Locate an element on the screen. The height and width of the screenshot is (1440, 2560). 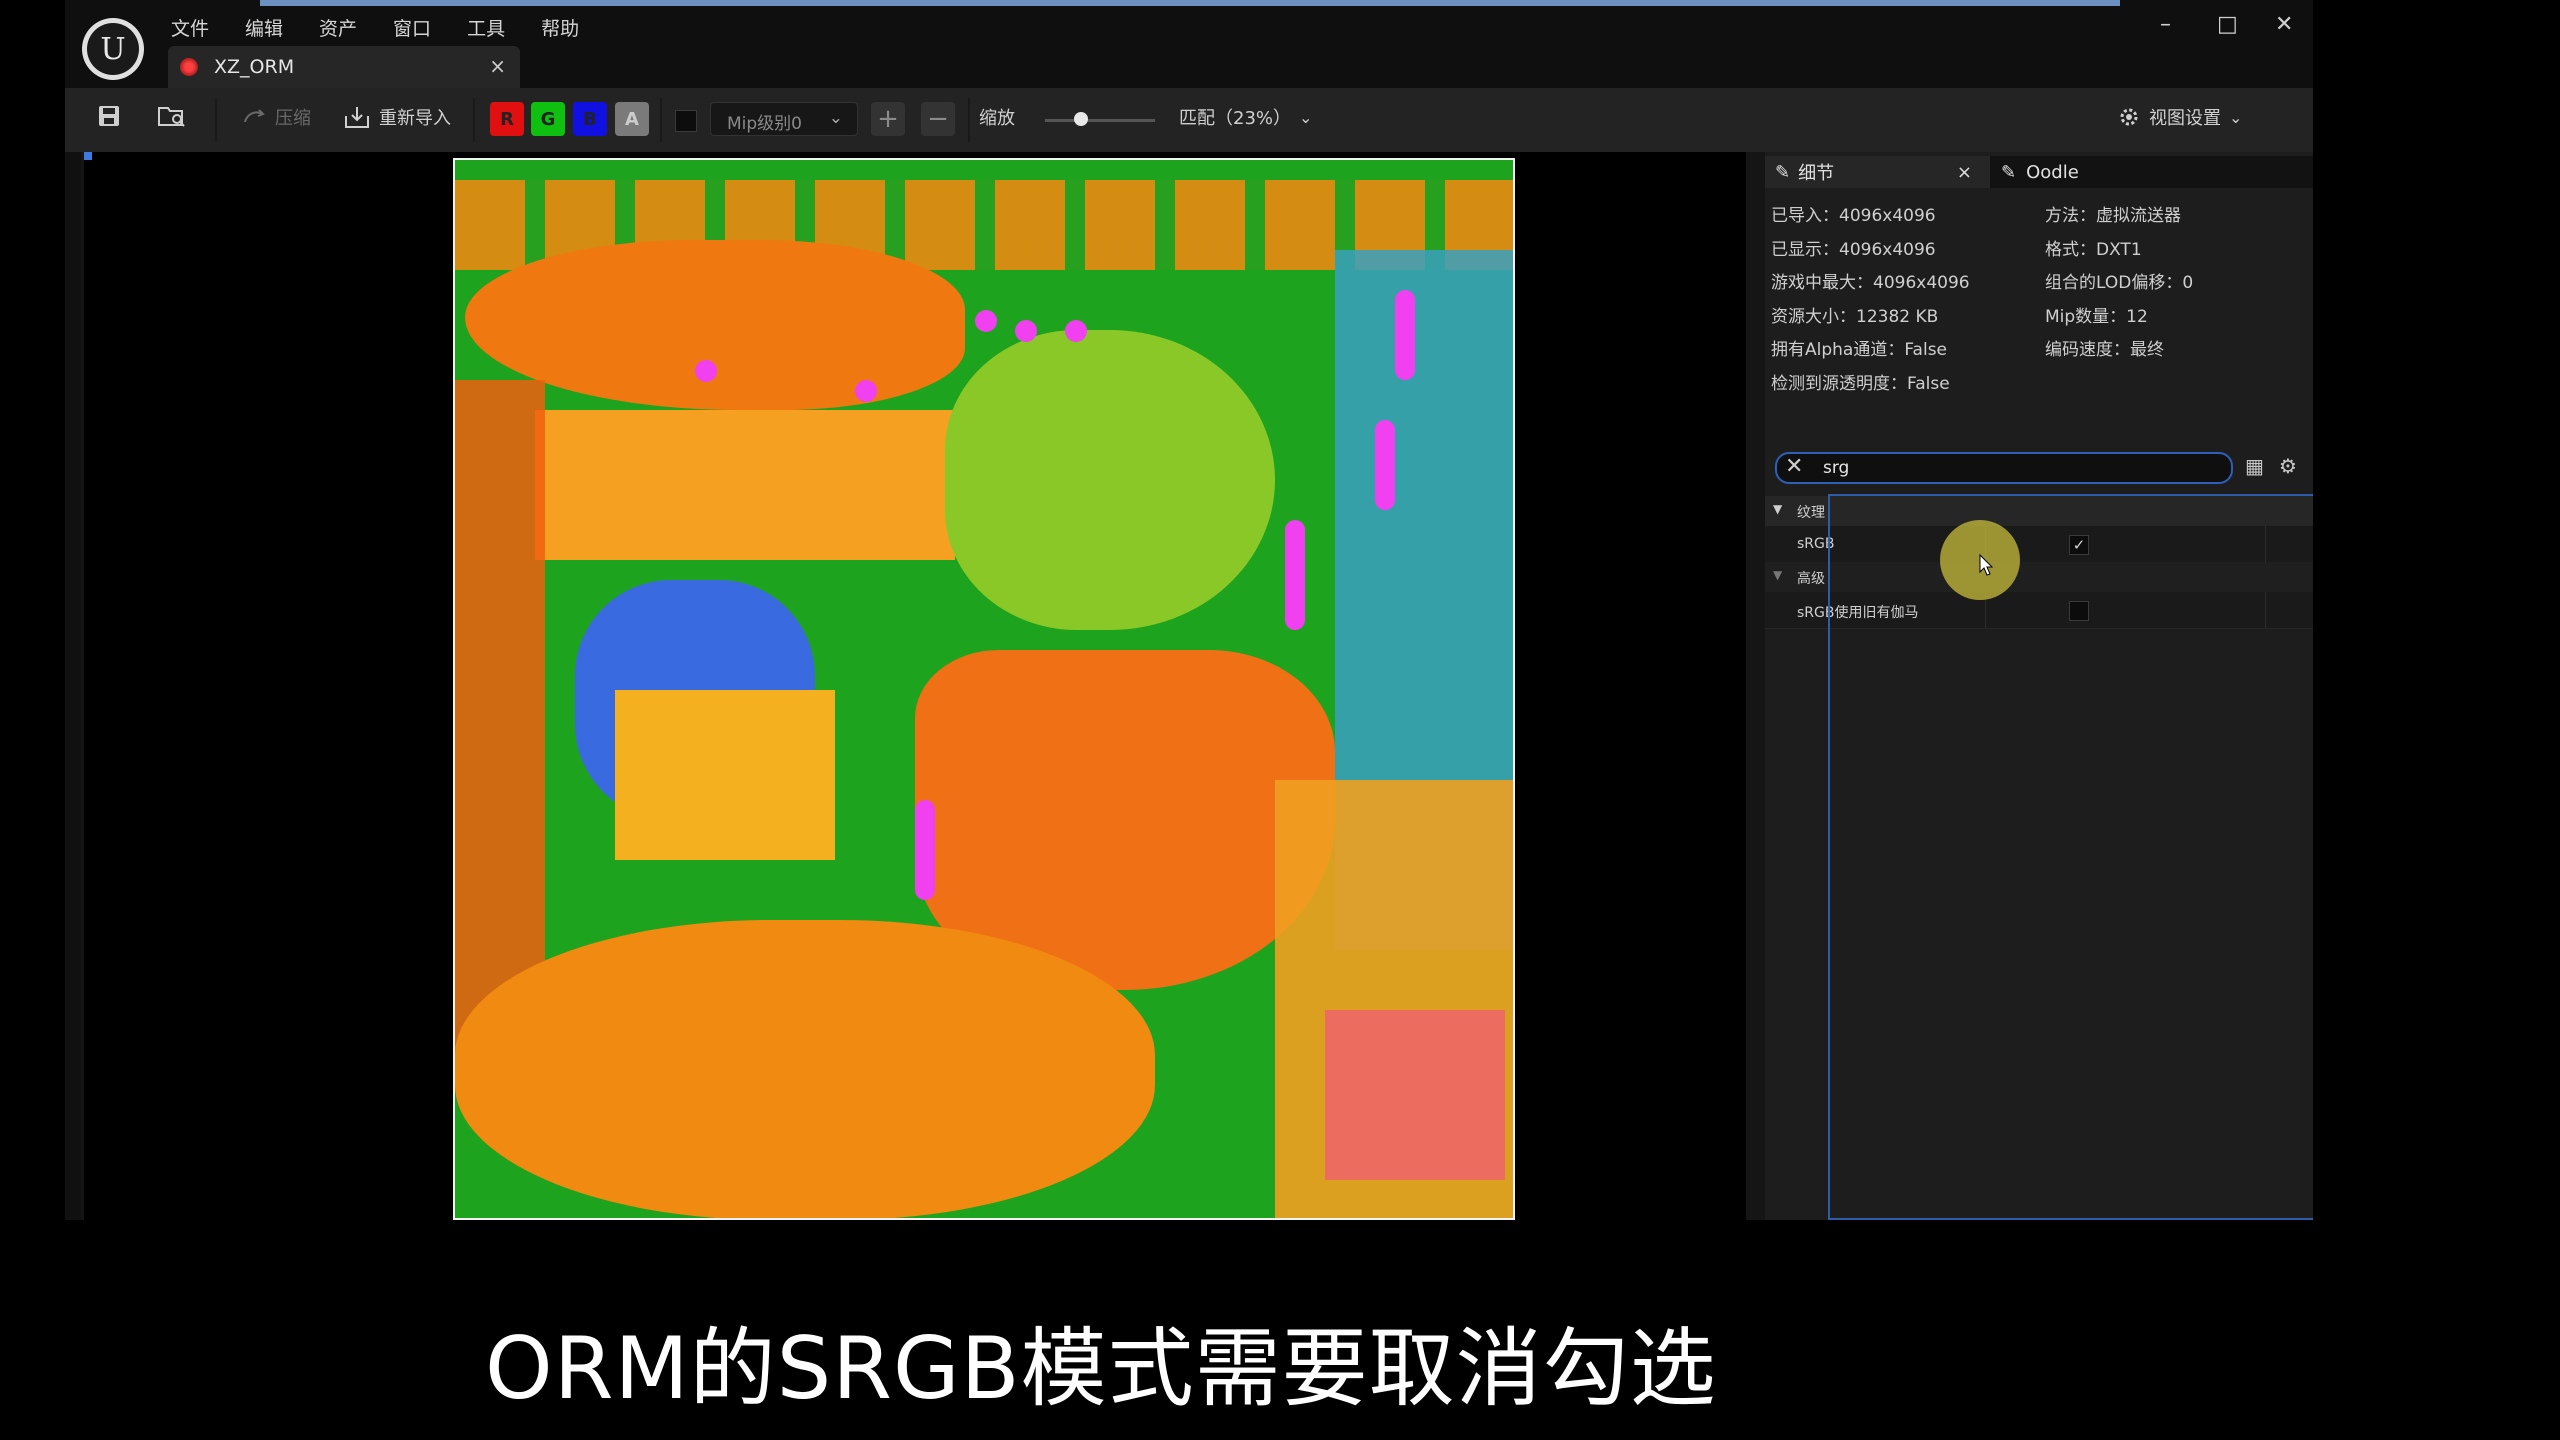
menu-window: 窗口 is located at coordinates (412, 27).